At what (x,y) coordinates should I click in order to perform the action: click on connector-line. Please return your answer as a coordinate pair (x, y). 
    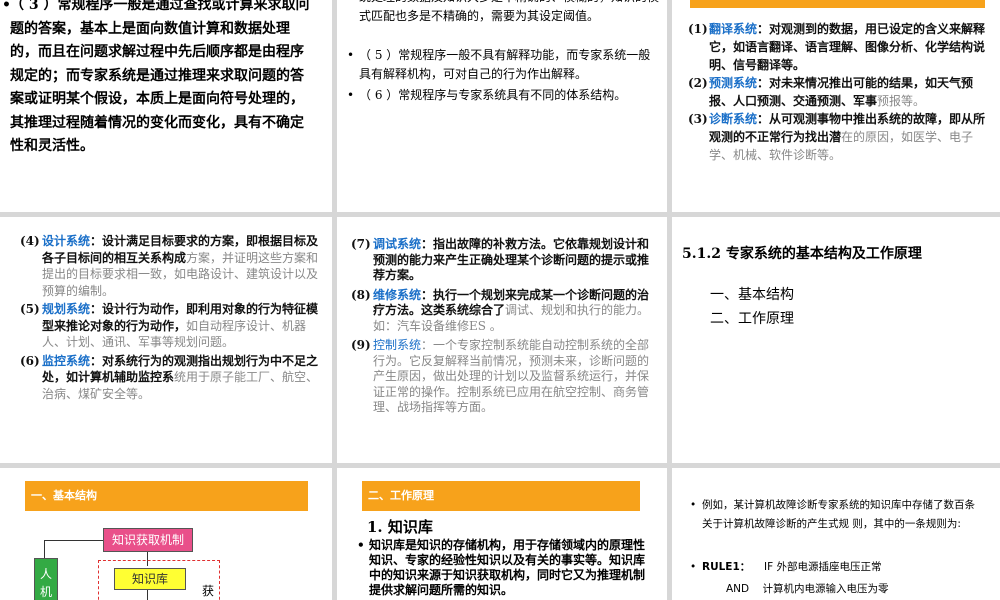
    Looking at the image, I should click on (147, 595).